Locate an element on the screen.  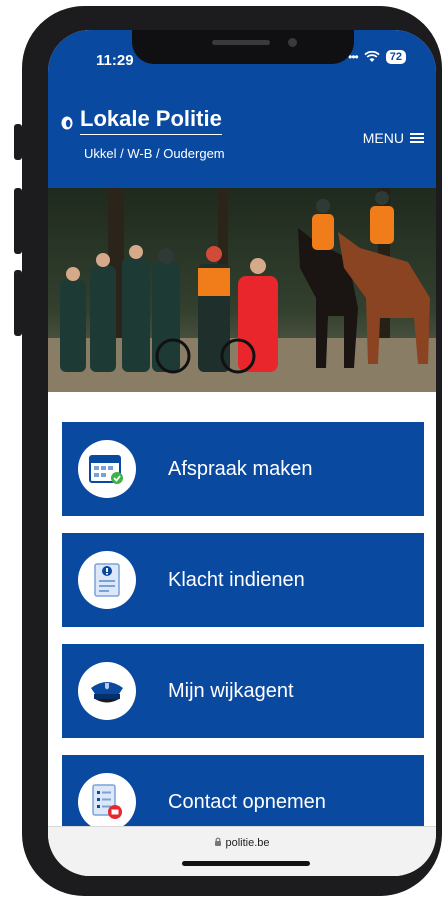
tile-klacht-indienen: Klacht indienen is located at coordinates (243, 580).